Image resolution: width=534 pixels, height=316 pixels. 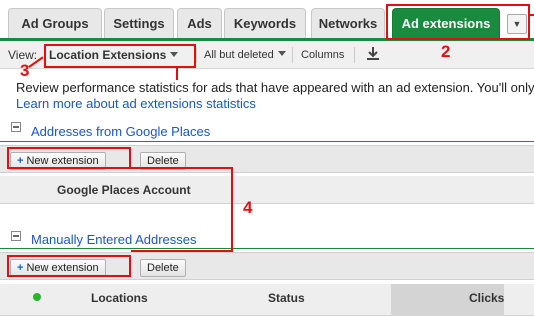 What do you see at coordinates (120, 56) in the screenshot?
I see `annotation-box-view` at bounding box center [120, 56].